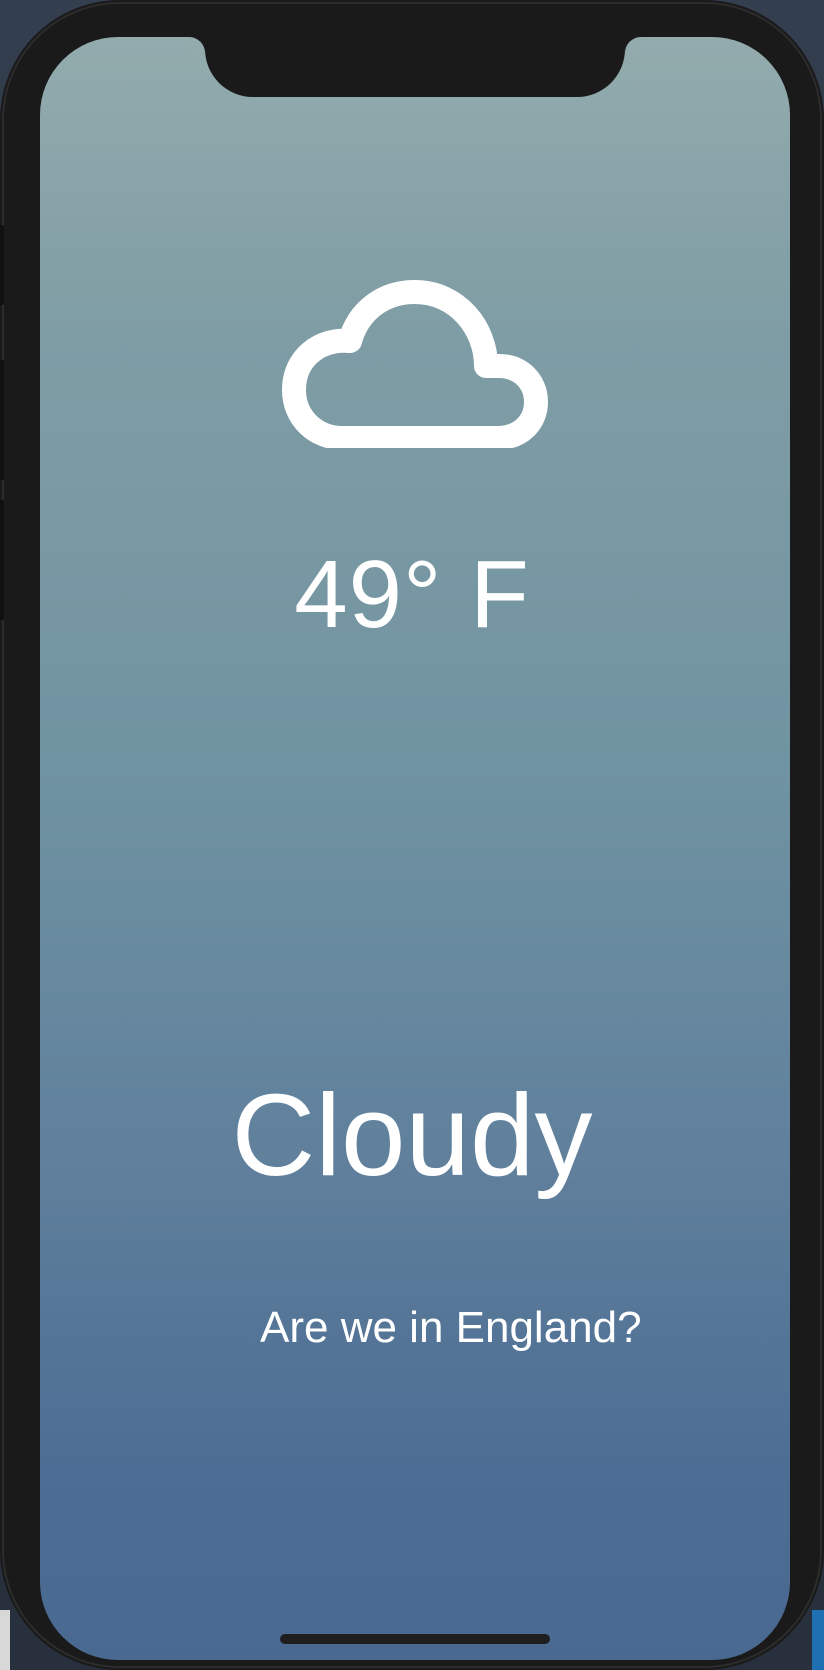  What do you see at coordinates (412, 594) in the screenshot?
I see `temperature-reading: 49° F` at bounding box center [412, 594].